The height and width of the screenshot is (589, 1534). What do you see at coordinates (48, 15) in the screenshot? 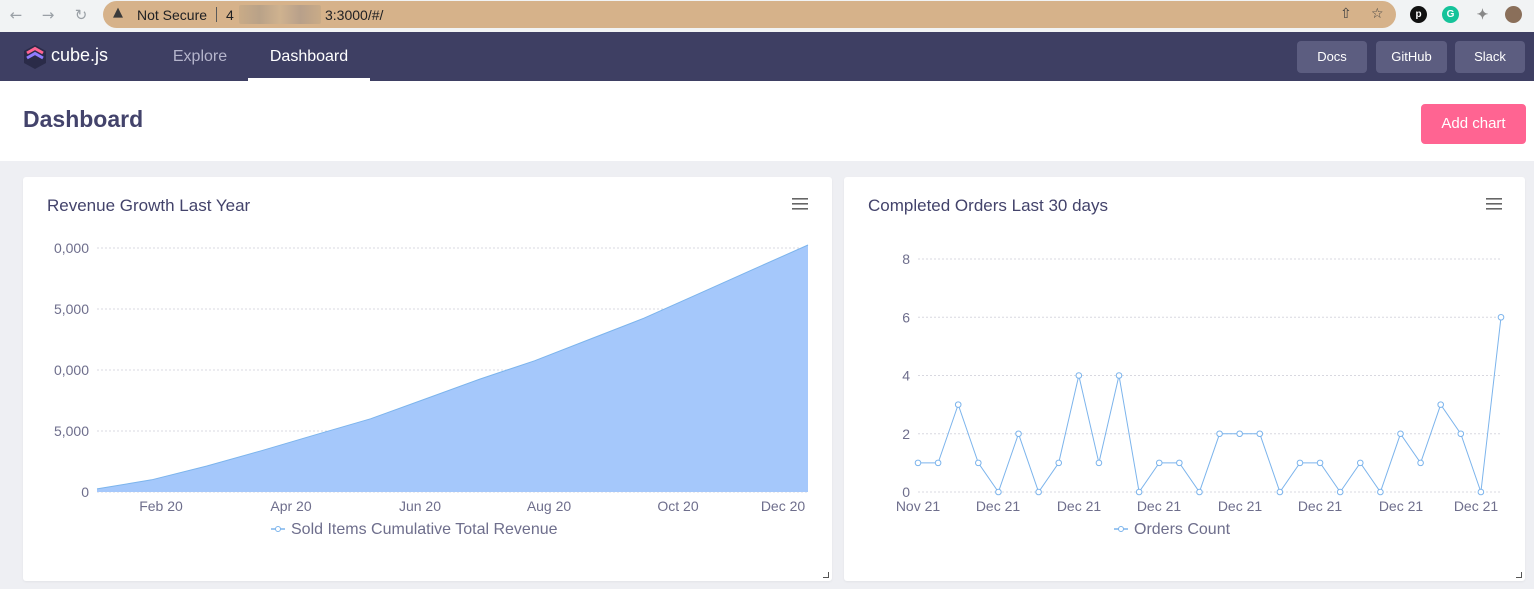
I see `forward-arrow-icon: →` at bounding box center [48, 15].